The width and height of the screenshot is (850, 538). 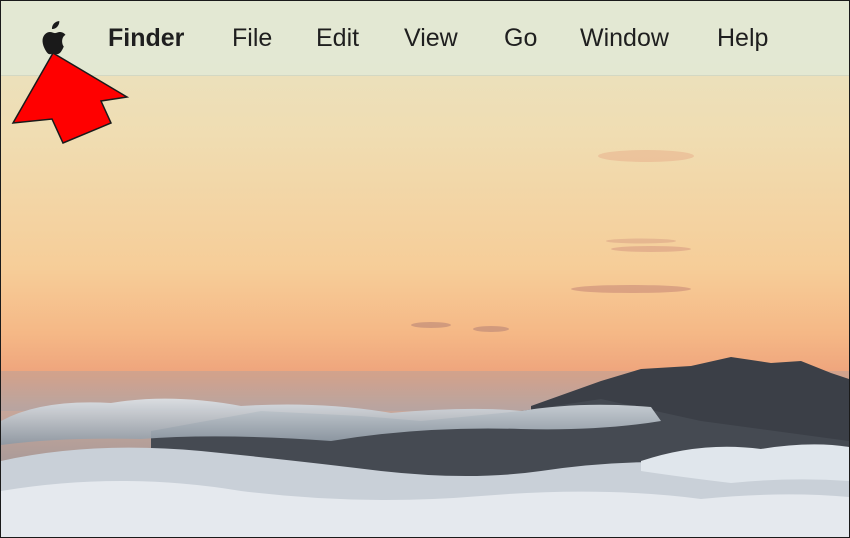 What do you see at coordinates (431, 38) in the screenshot?
I see `menu-item-view: View` at bounding box center [431, 38].